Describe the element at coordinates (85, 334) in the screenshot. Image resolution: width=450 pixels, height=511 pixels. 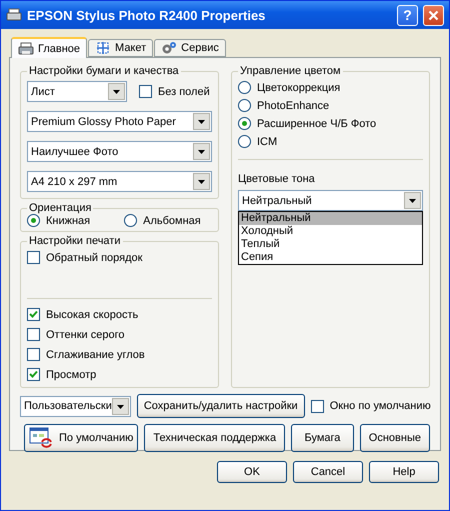
I see `checkbox-label: Оттенки серого` at that location.